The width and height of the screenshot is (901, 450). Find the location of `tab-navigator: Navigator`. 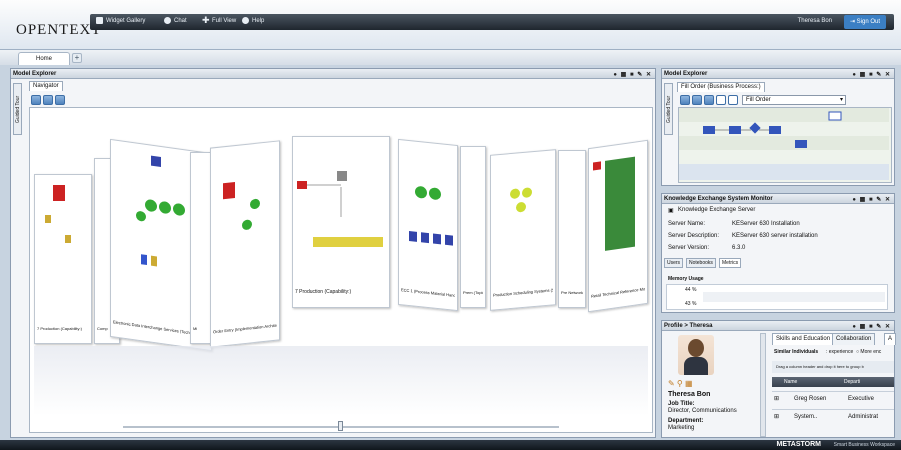

tab-navigator: Navigator is located at coordinates (46, 86).